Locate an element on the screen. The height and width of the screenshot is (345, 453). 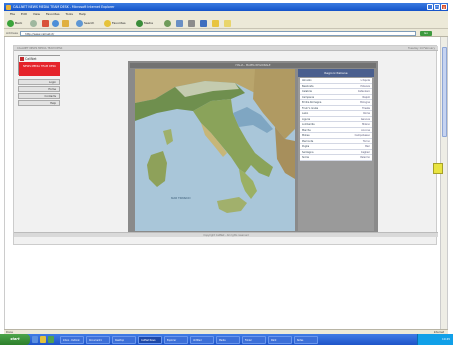
region-name: Piemonte is located at coordinates (308, 141).